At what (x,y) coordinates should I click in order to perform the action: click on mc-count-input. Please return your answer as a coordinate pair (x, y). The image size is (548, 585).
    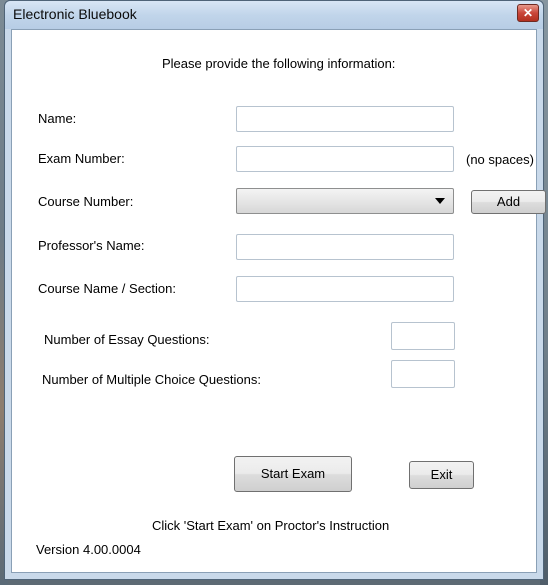
    Looking at the image, I should click on (423, 374).